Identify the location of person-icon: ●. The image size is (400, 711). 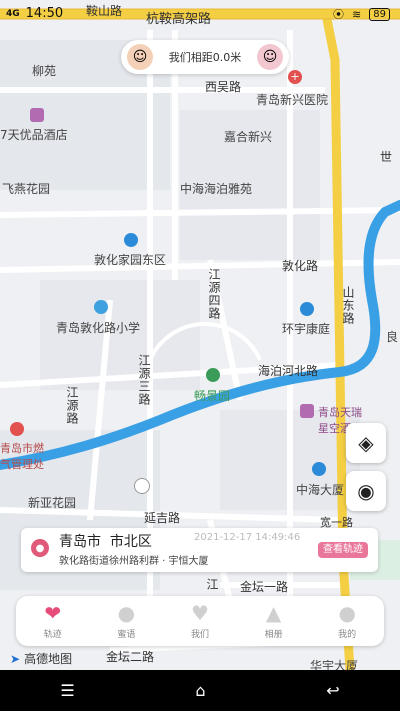
(347, 613).